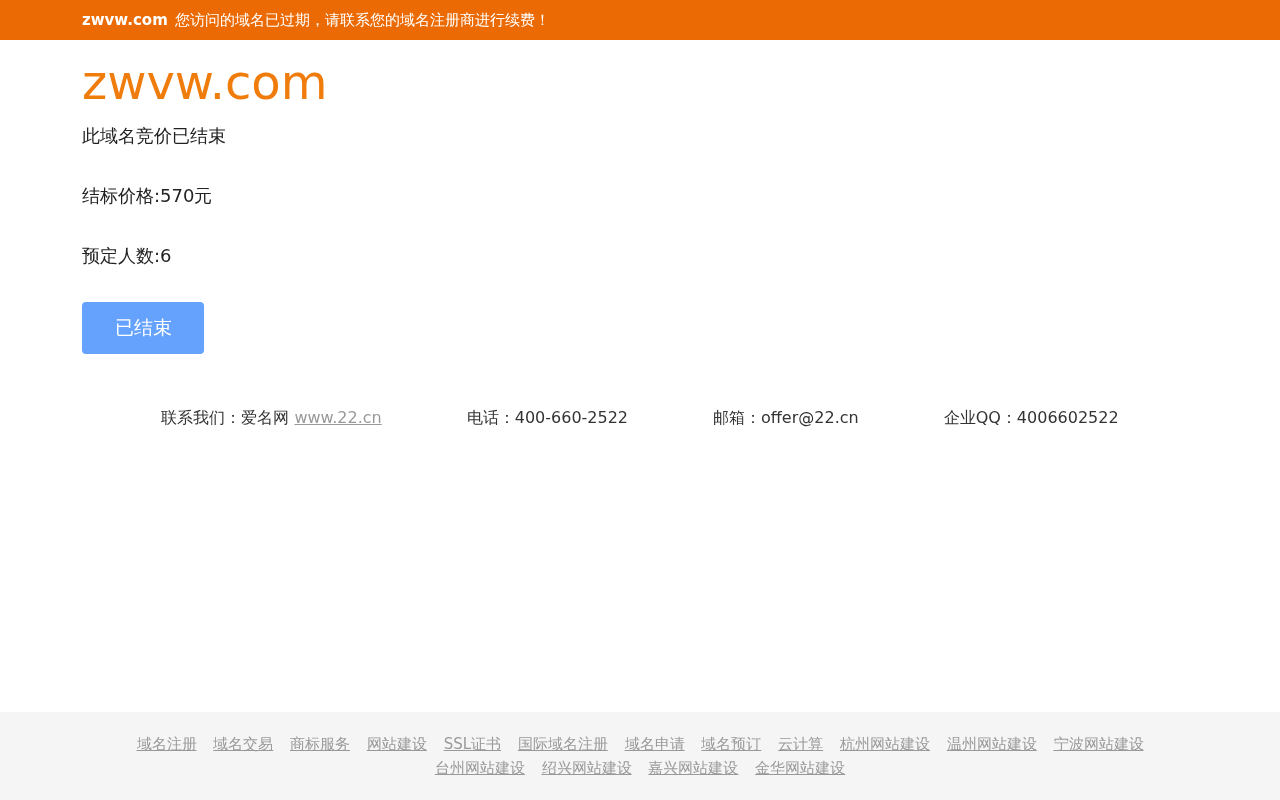  Describe the element at coordinates (1031, 418) in the screenshot. I see `qq-text: 企业QQ：4006602522` at that location.